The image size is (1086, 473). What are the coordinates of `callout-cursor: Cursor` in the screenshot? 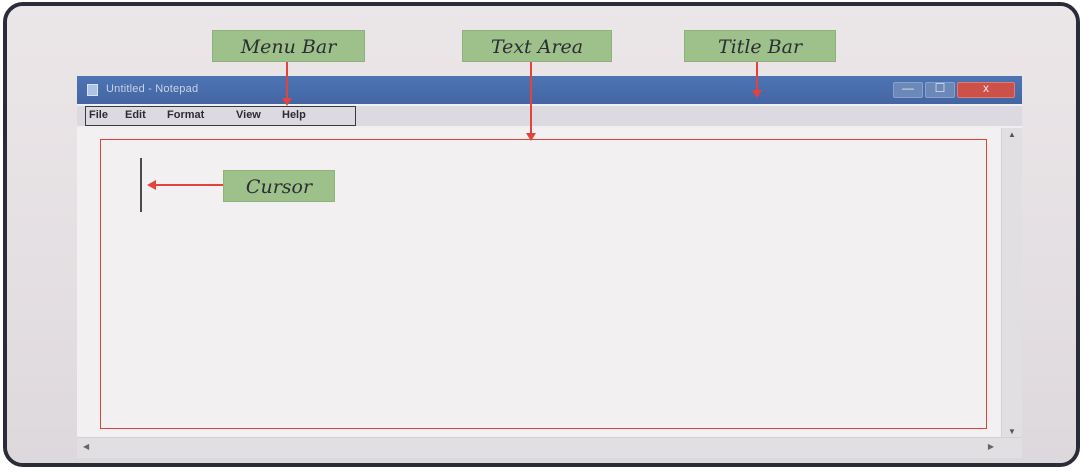 It's located at (279, 186).